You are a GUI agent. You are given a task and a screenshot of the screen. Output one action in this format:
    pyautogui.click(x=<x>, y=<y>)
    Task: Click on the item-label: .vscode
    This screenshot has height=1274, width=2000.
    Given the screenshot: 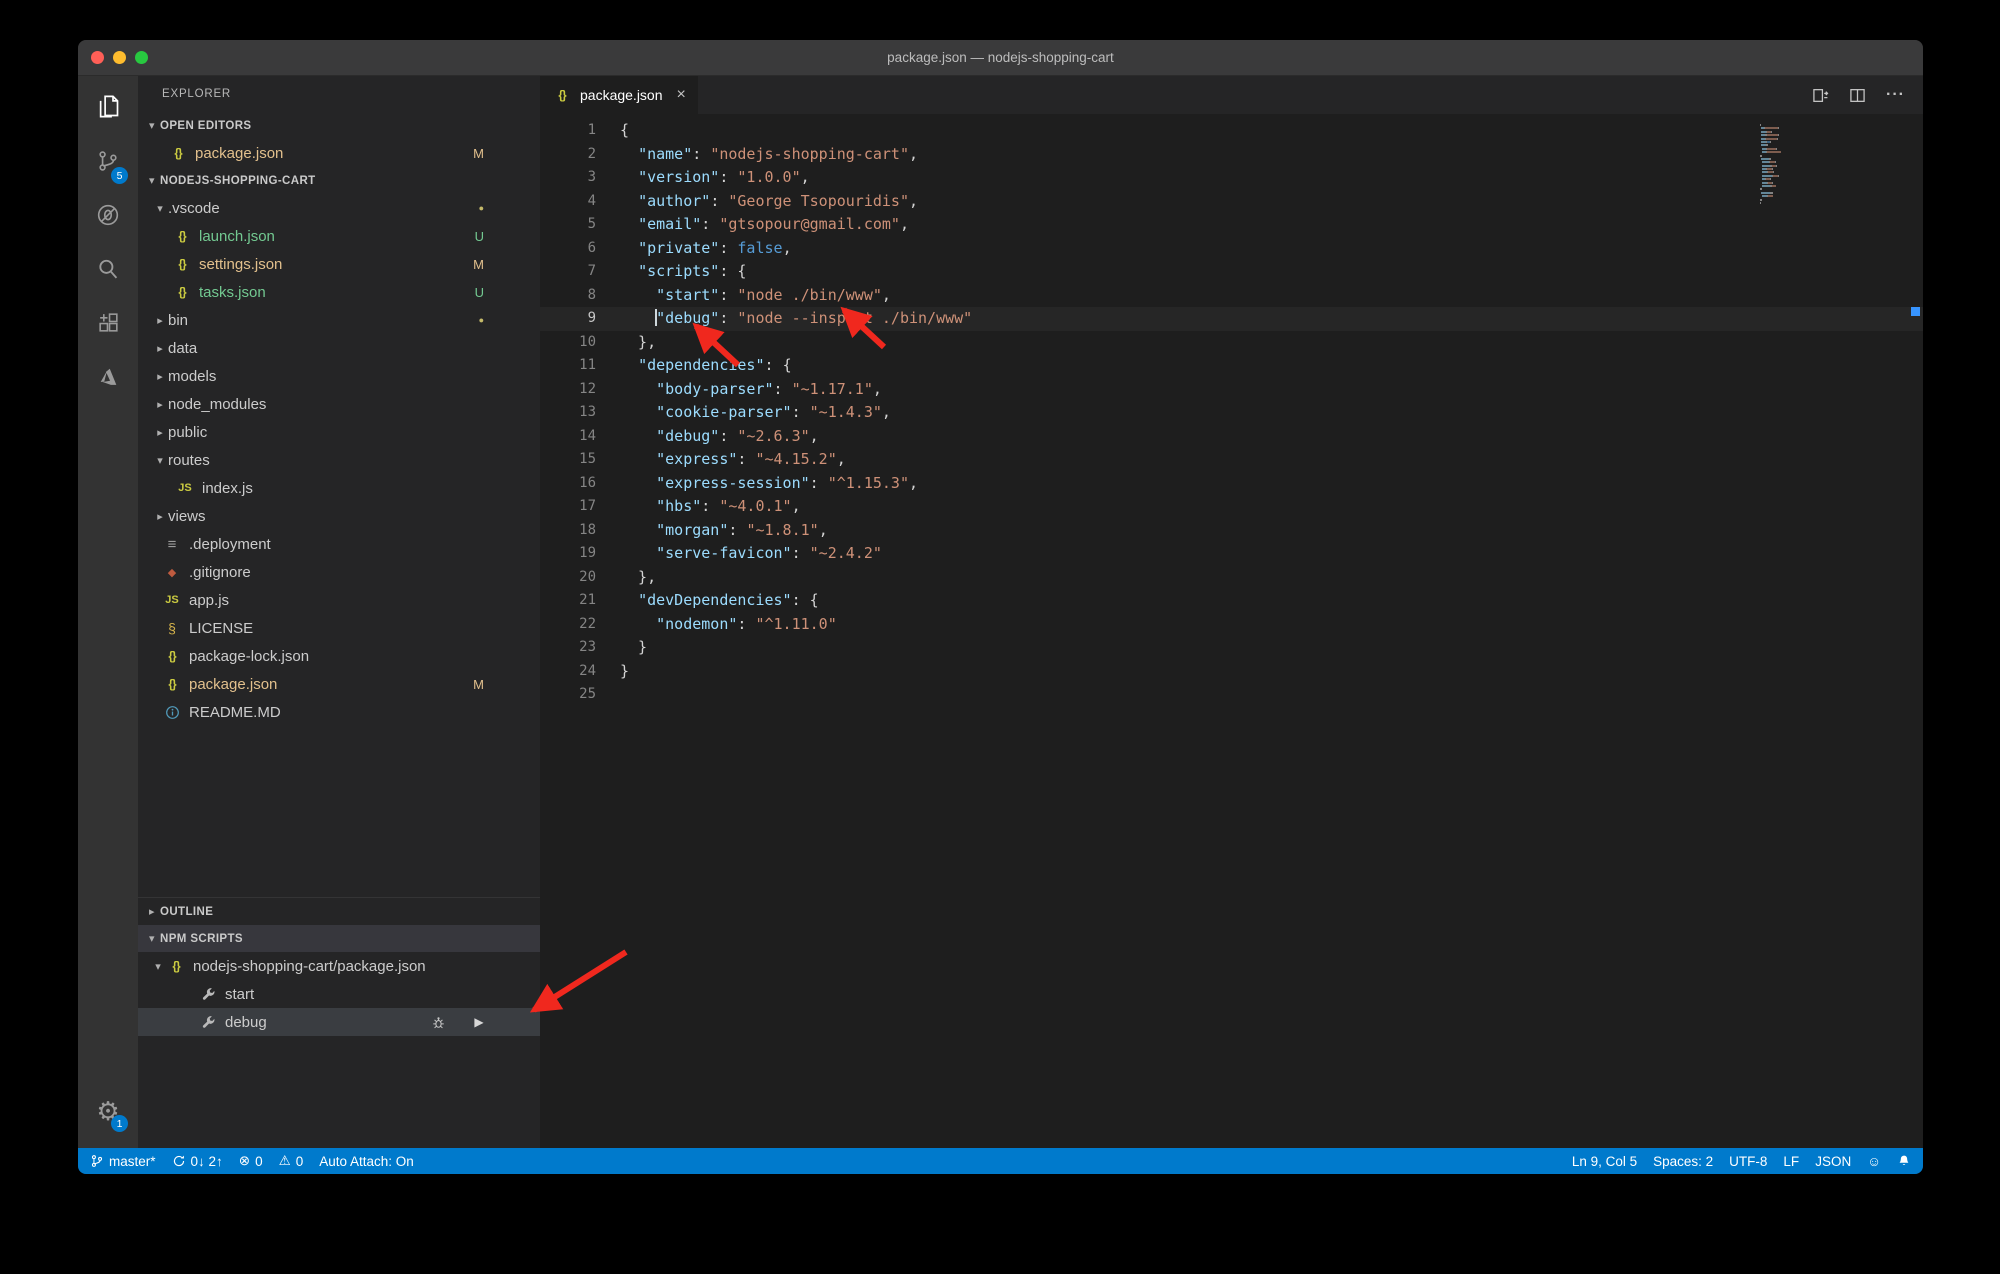 What is the action you would take?
    pyautogui.click(x=194, y=208)
    